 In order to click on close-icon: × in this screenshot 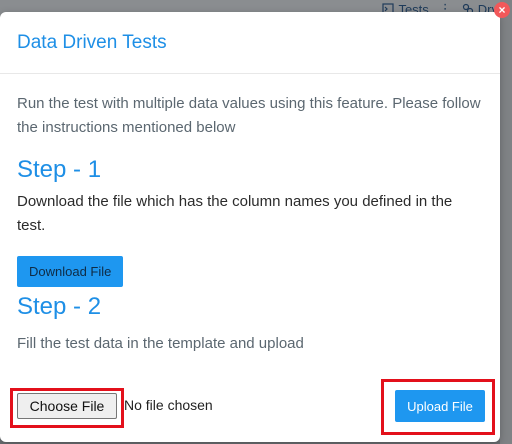, I will do `click(502, 10)`.